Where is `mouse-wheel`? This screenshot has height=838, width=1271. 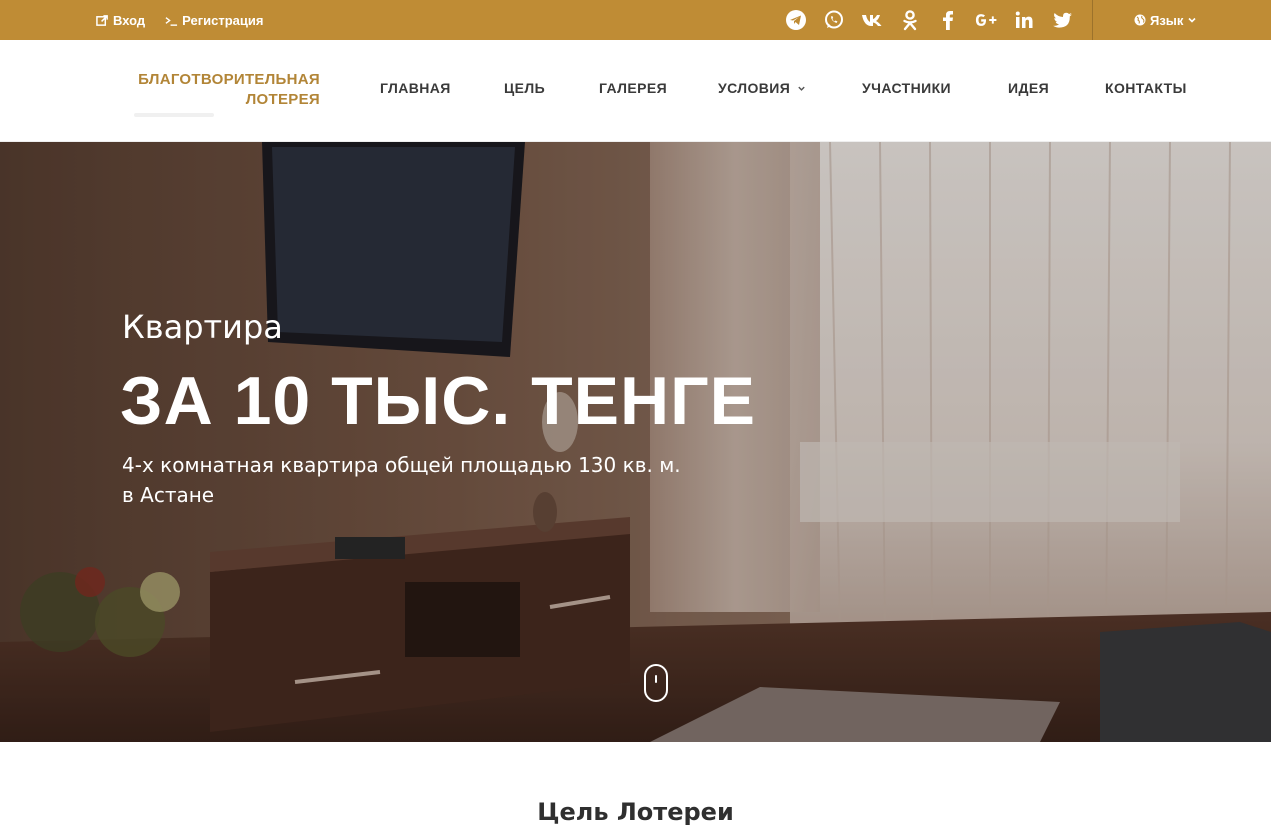 mouse-wheel is located at coordinates (656, 679).